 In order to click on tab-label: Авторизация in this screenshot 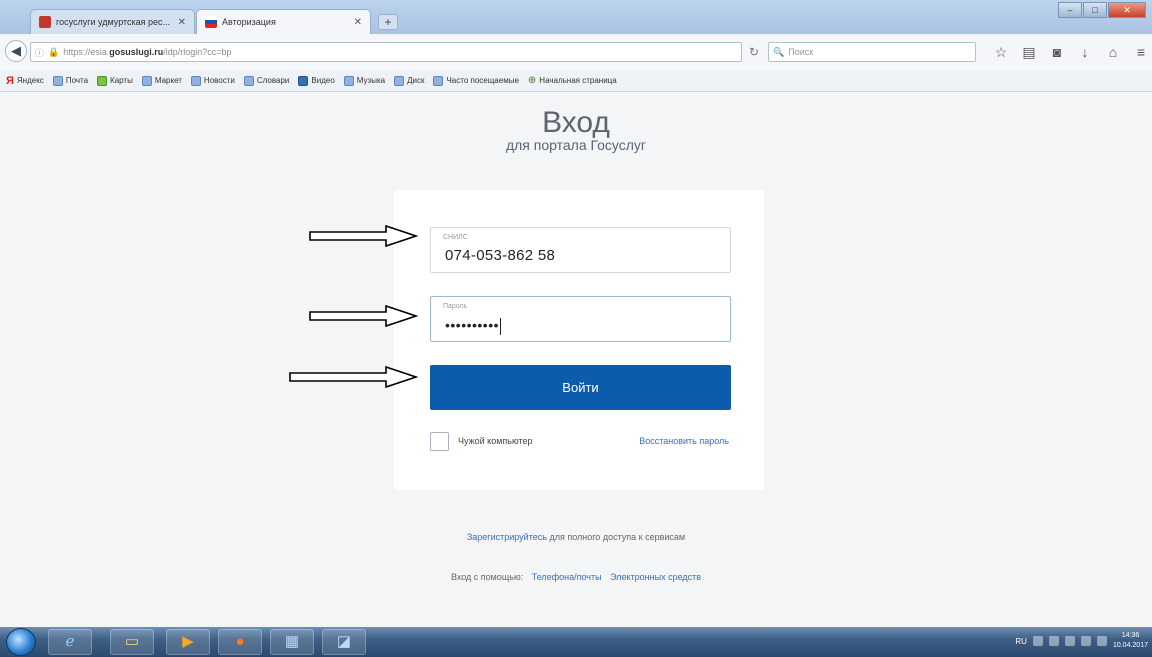, I will do `click(249, 22)`.